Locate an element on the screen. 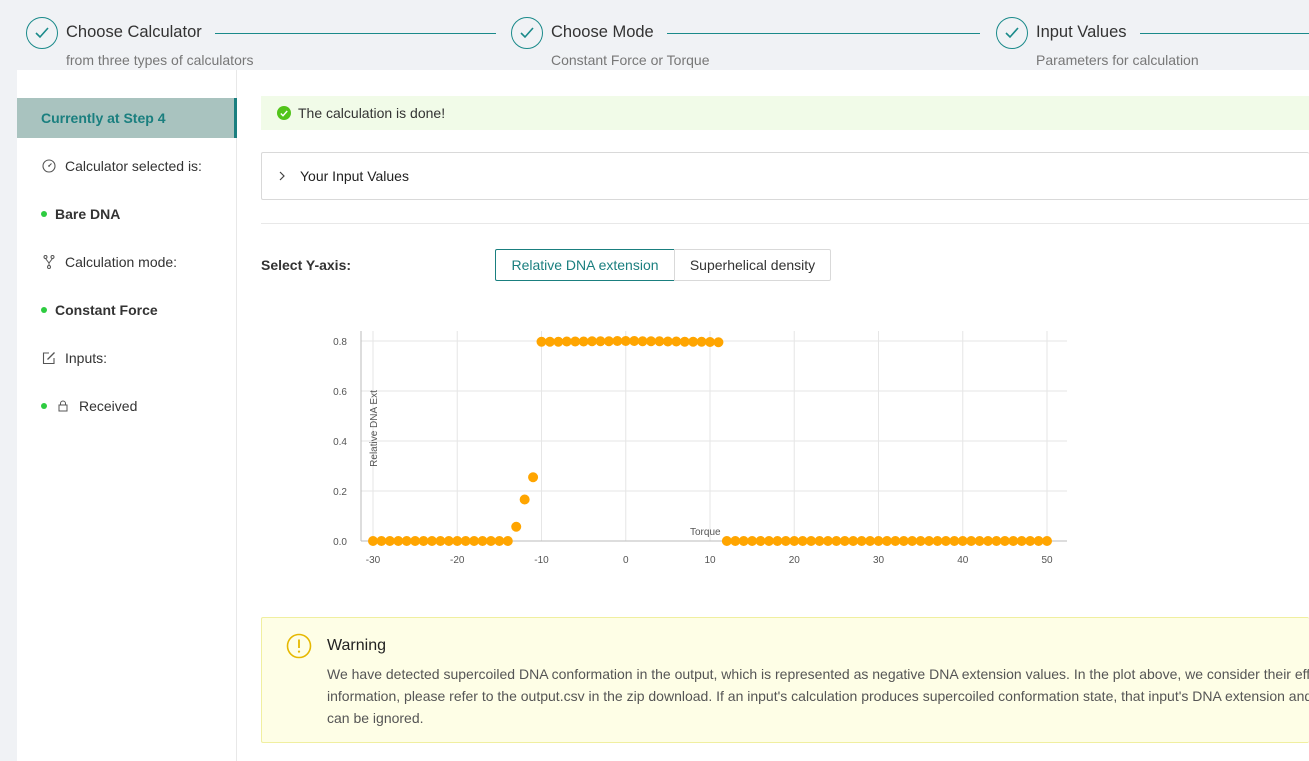  fork-icon is located at coordinates (49, 262).